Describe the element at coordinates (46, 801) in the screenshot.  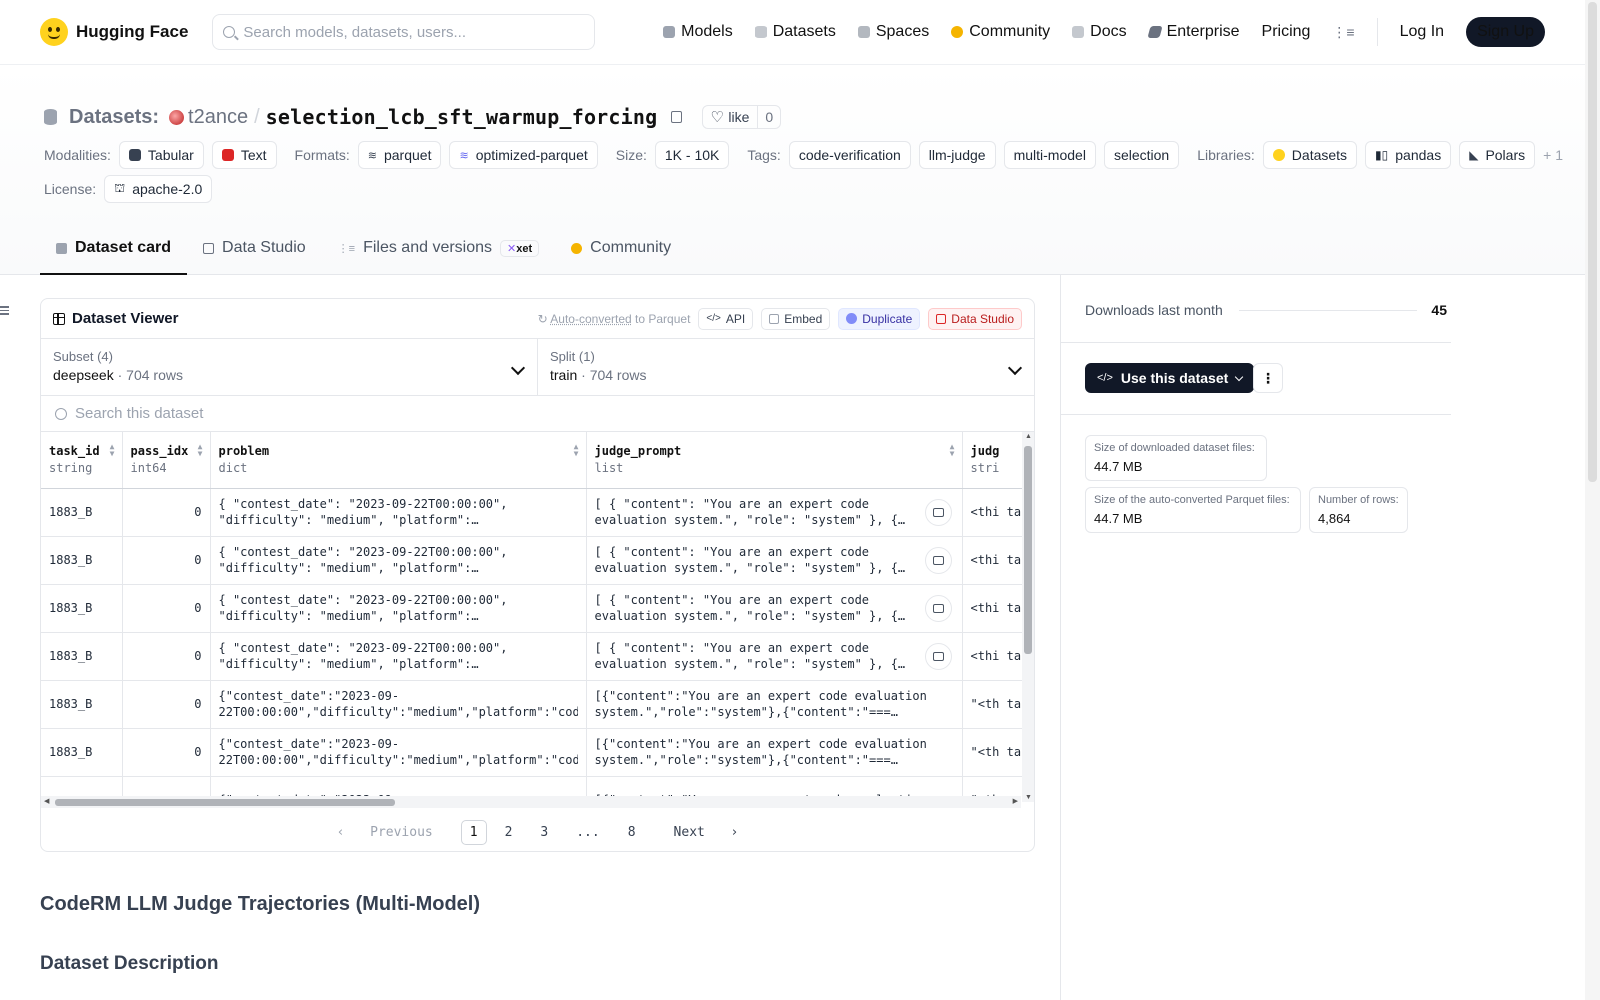
I see `scroll-left-icon: ◀` at that location.